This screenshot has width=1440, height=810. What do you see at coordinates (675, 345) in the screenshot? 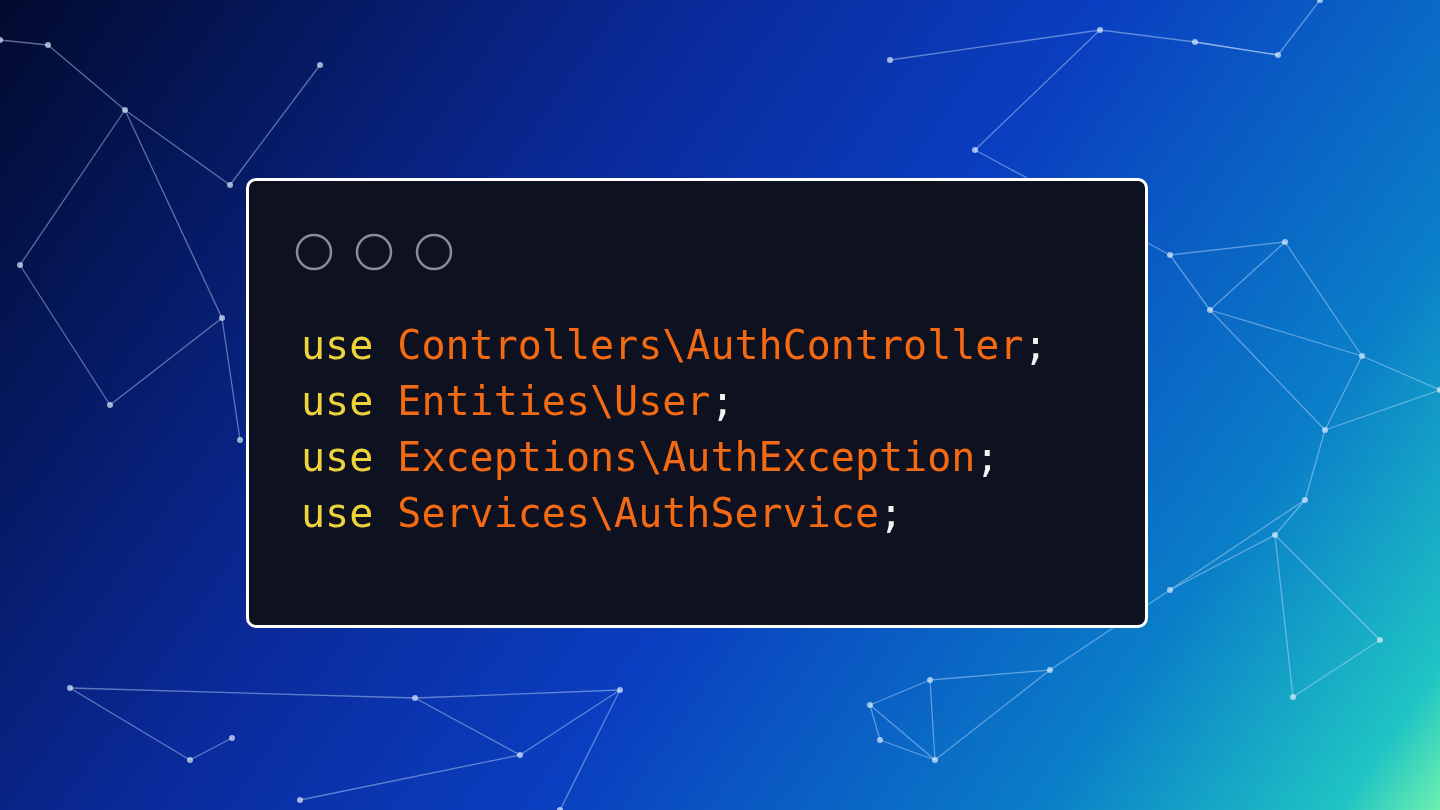
I see `code-line: use Controllers\AuthController;` at bounding box center [675, 345].